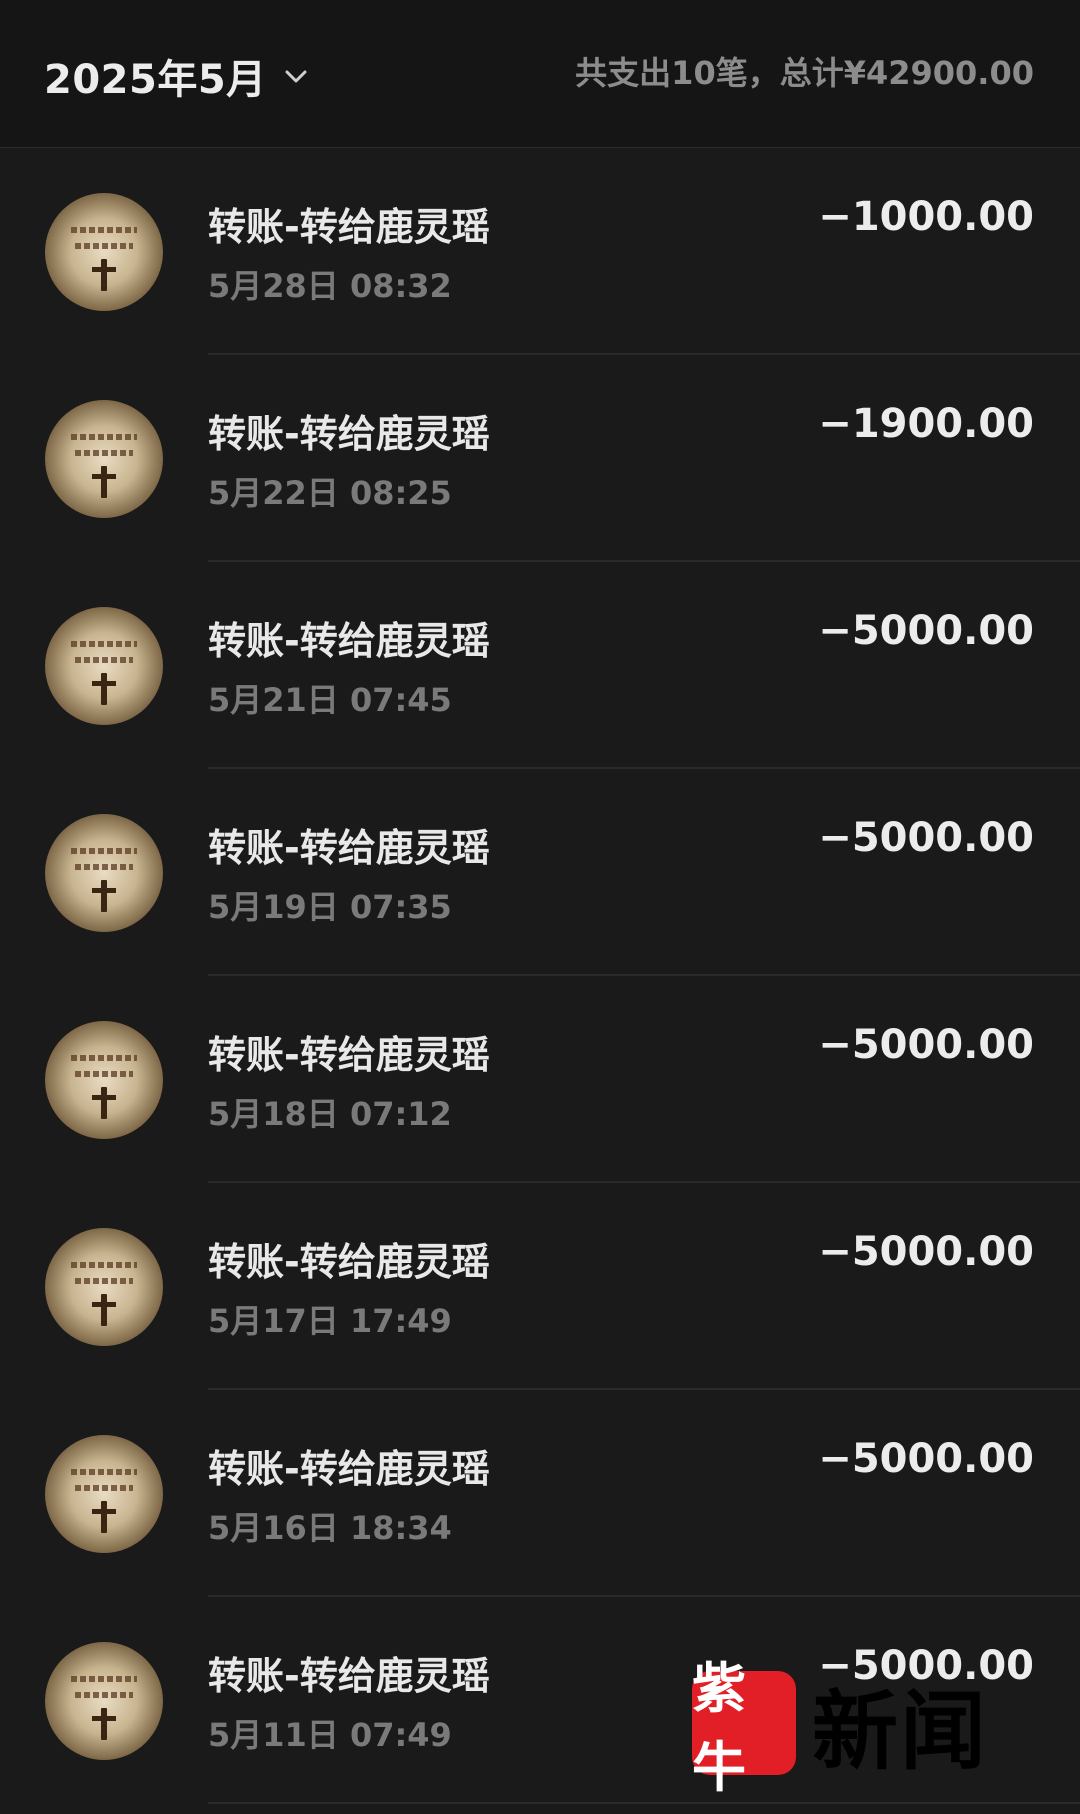 This screenshot has height=1814, width=1080. What do you see at coordinates (330, 907) in the screenshot?
I see `transaction-time: 5月19日 07:35` at bounding box center [330, 907].